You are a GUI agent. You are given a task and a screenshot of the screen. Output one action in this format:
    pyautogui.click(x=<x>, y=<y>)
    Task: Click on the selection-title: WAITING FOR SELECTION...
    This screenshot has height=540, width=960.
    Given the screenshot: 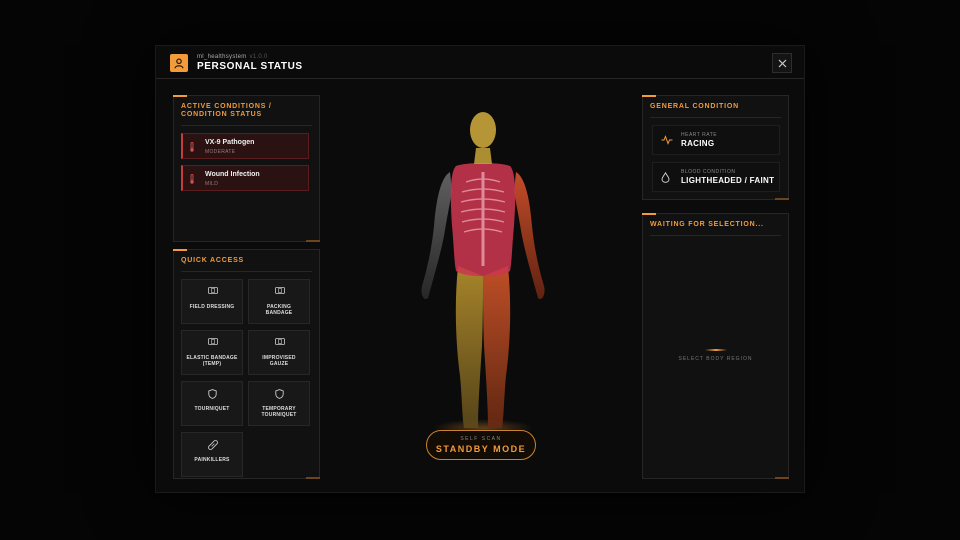 What is the action you would take?
    pyautogui.click(x=707, y=224)
    